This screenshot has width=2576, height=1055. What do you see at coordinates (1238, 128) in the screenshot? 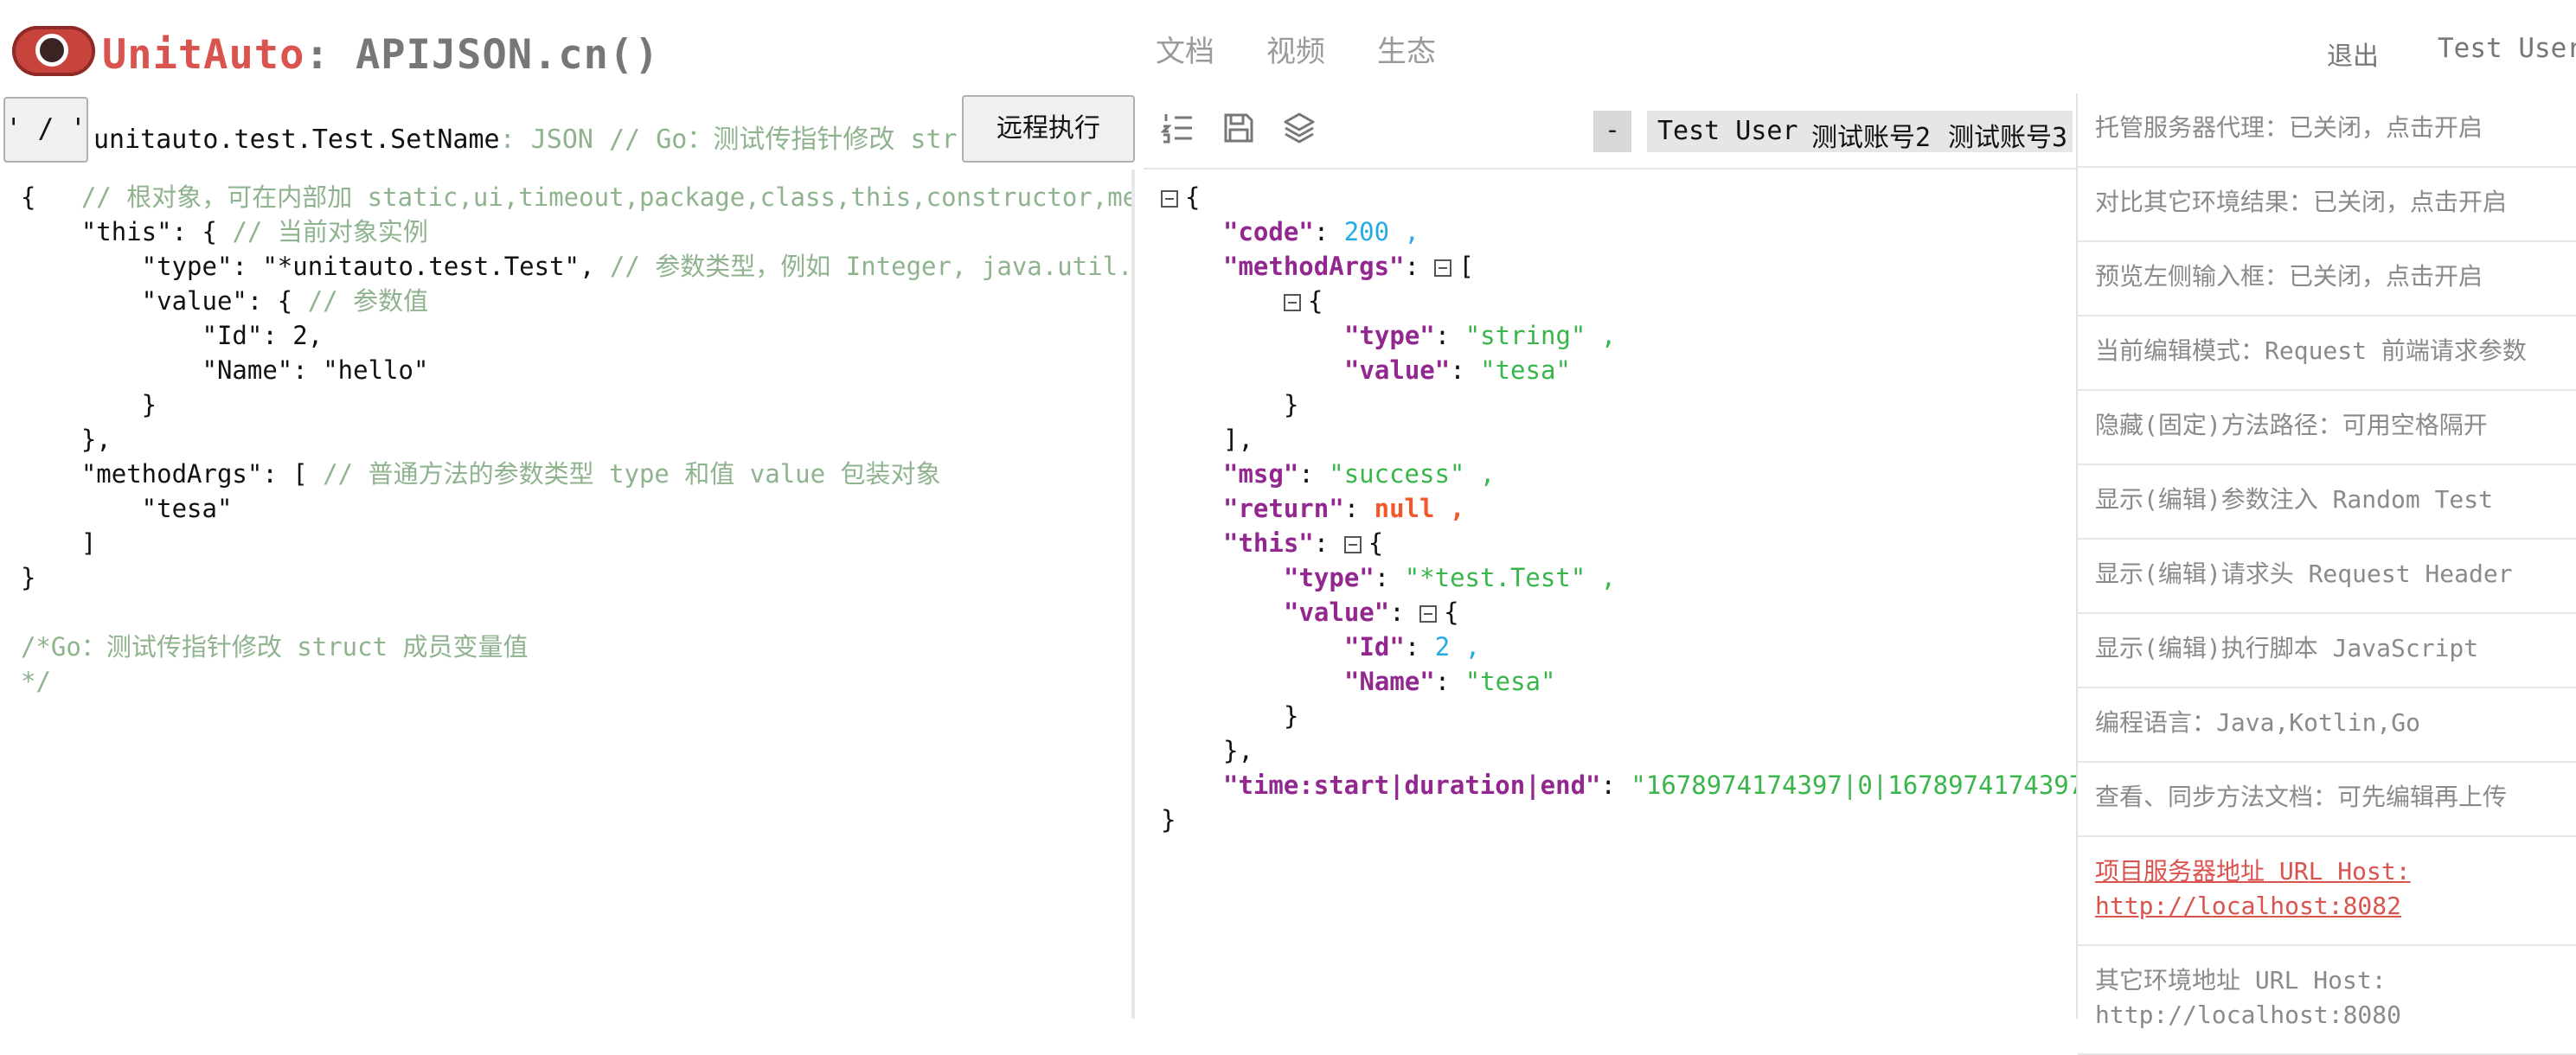
I see `save-icon` at bounding box center [1238, 128].